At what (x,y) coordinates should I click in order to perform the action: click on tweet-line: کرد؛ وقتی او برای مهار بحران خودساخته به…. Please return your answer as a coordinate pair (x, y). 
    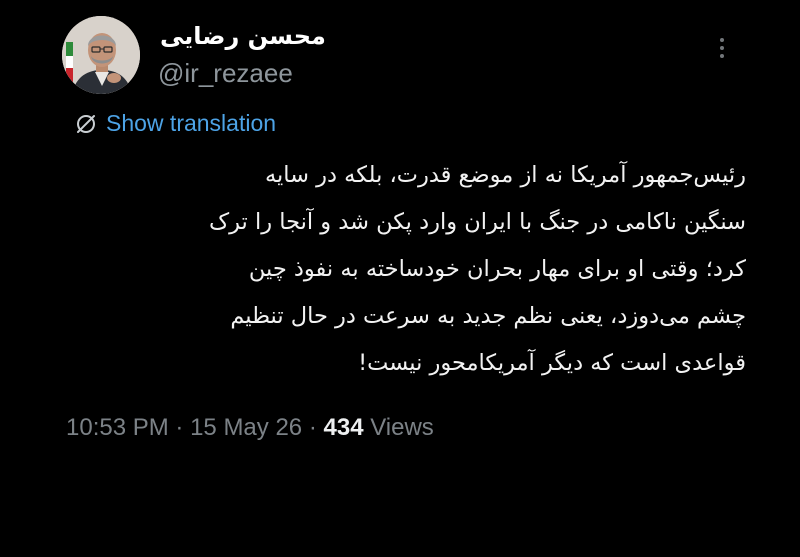
    Looking at the image, I should click on (497, 269).